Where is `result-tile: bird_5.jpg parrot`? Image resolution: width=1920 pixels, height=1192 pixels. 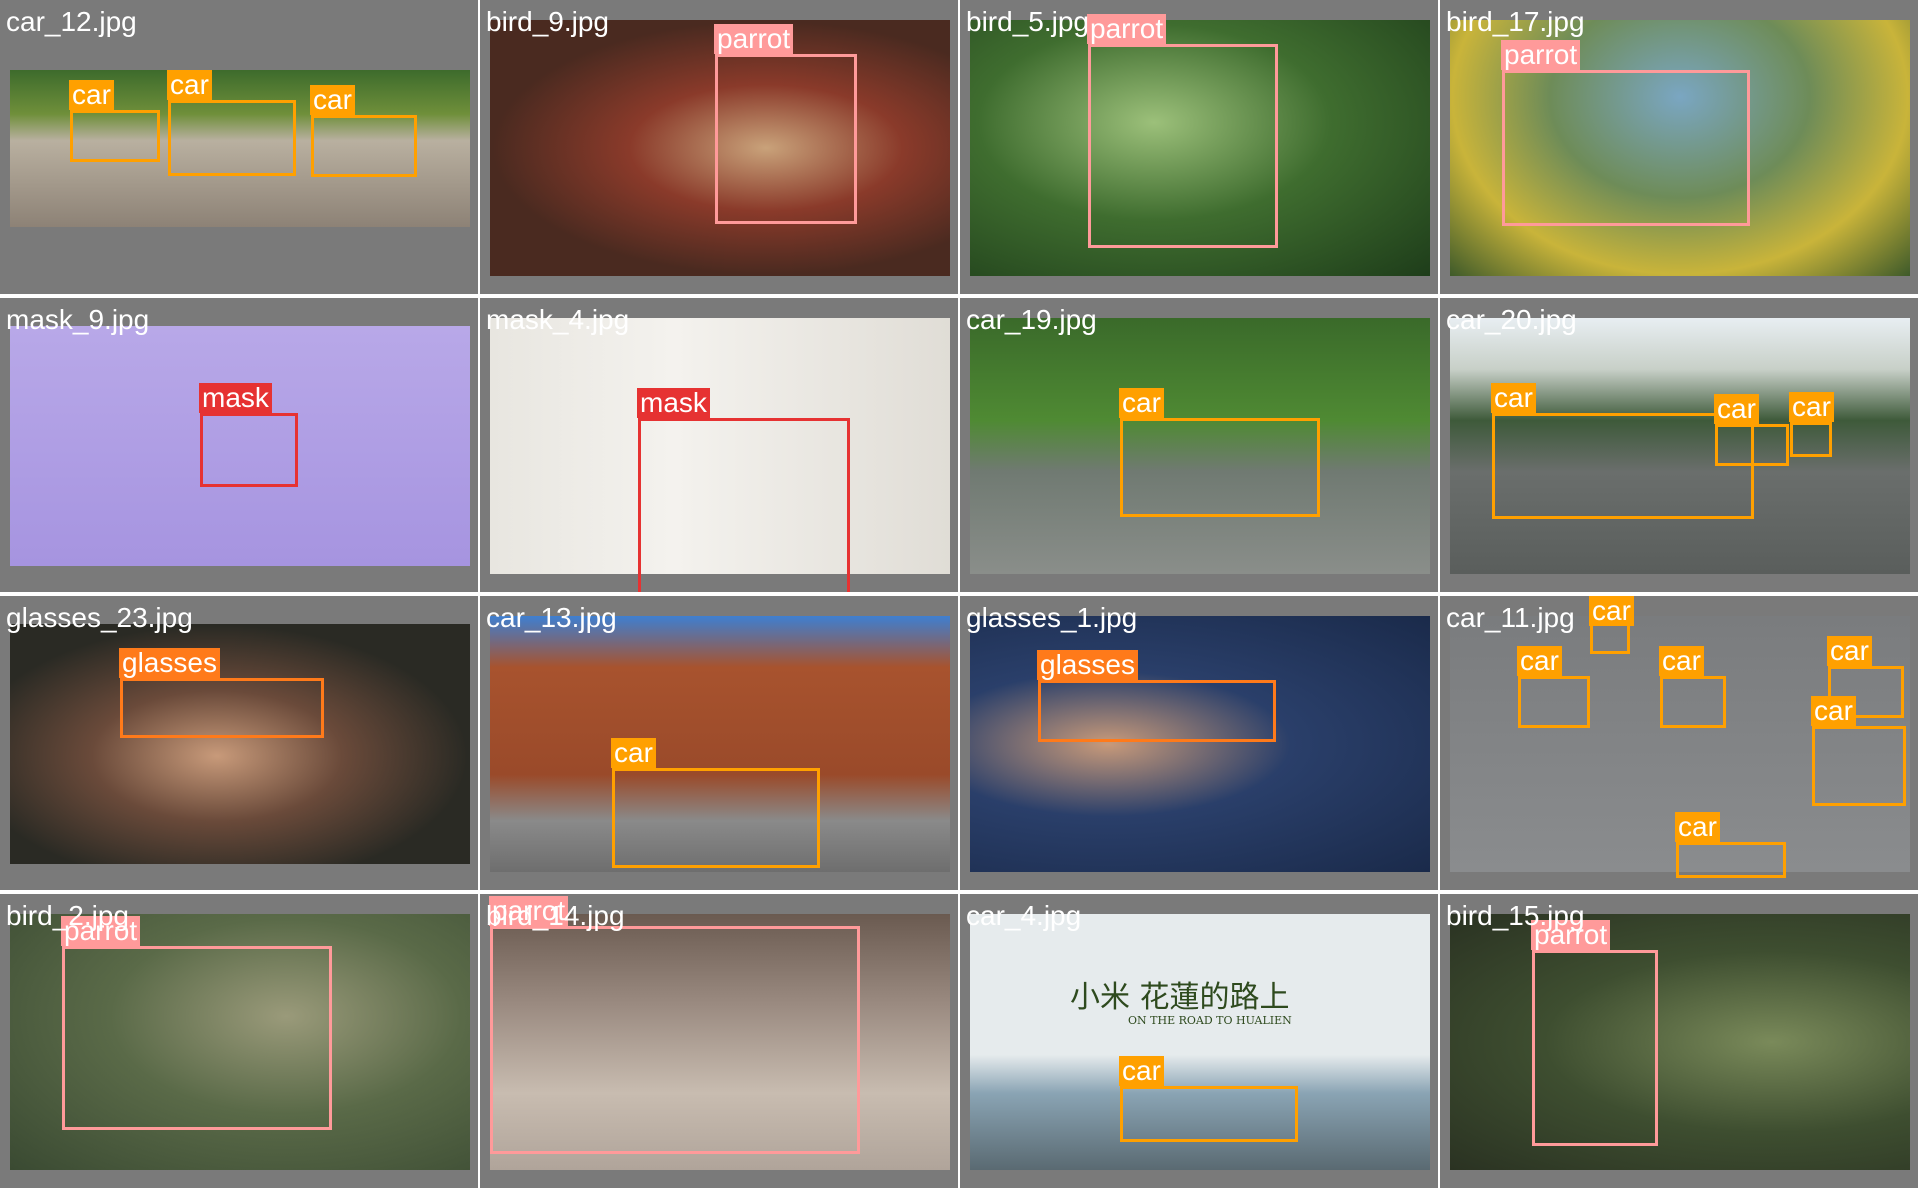 result-tile: bird_5.jpg parrot is located at coordinates (1199, 147).